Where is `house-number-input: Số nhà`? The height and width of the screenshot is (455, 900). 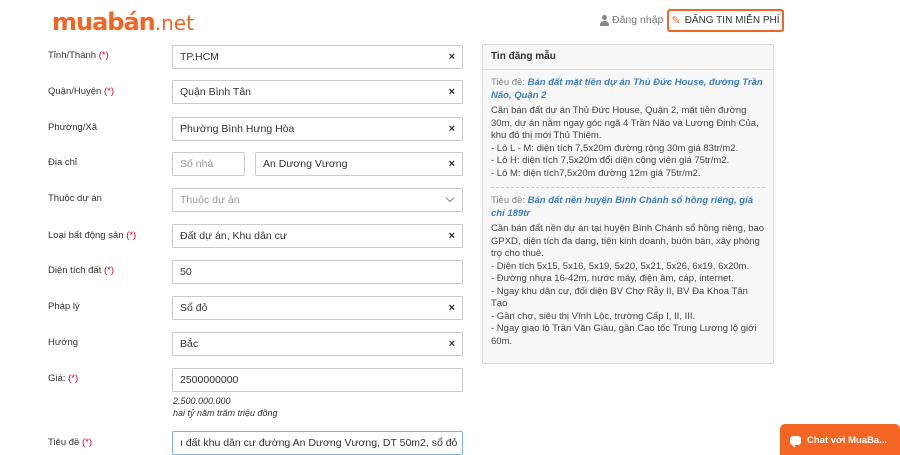 house-number-input: Số nhà is located at coordinates (208, 164).